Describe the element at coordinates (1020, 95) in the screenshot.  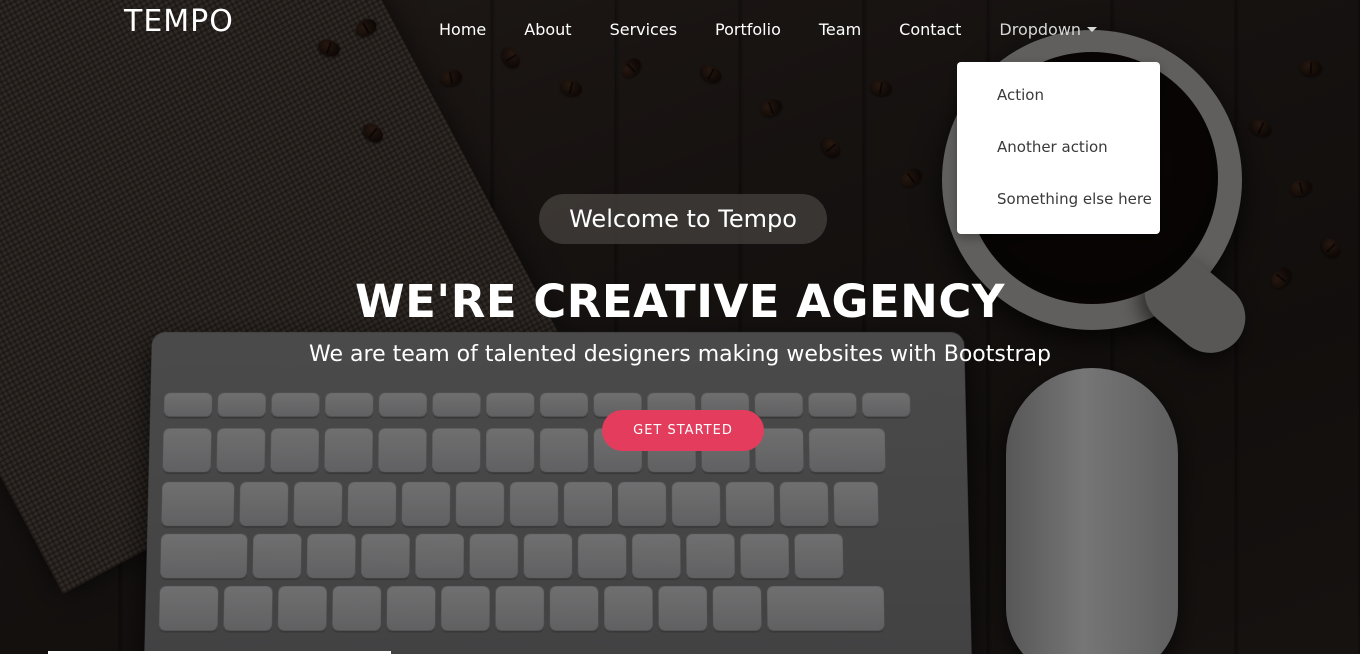
I see `dropdown-item-action: Action` at that location.